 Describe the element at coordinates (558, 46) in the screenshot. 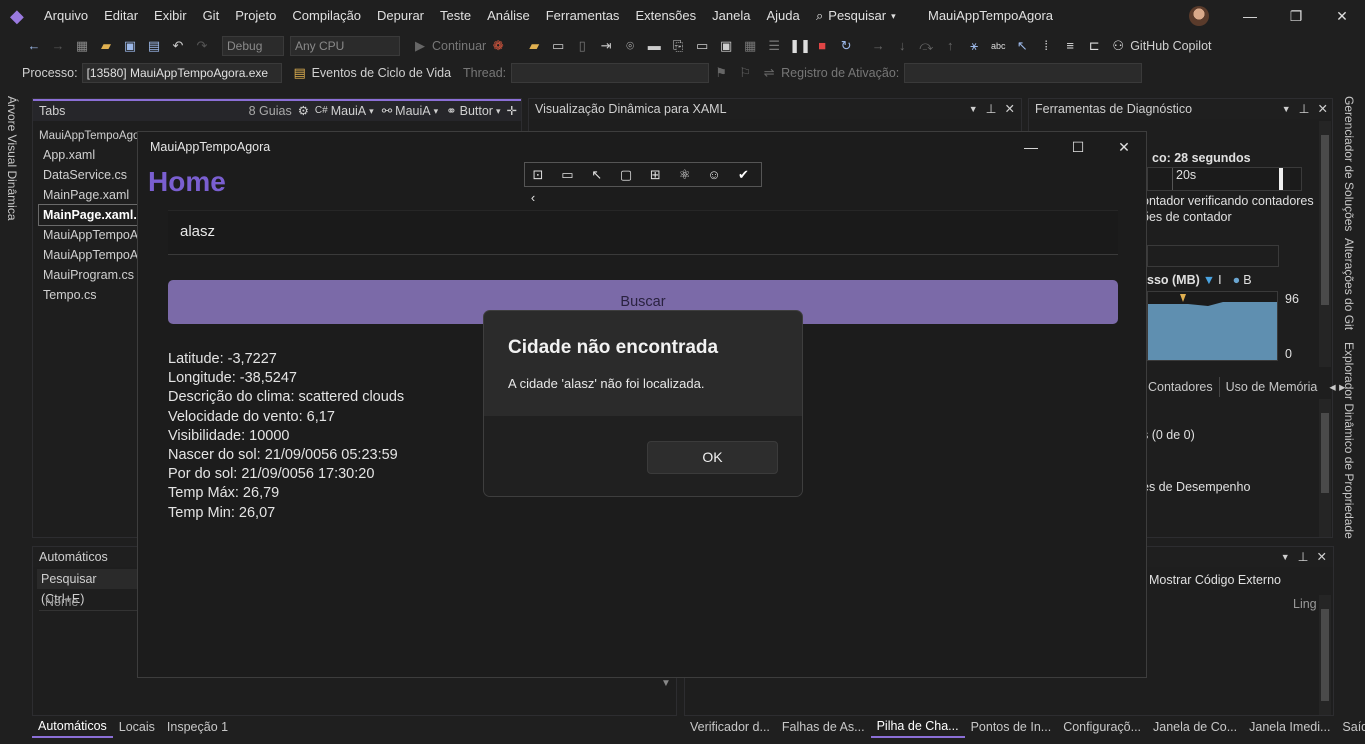

I see `layout-icon: ▭` at that location.